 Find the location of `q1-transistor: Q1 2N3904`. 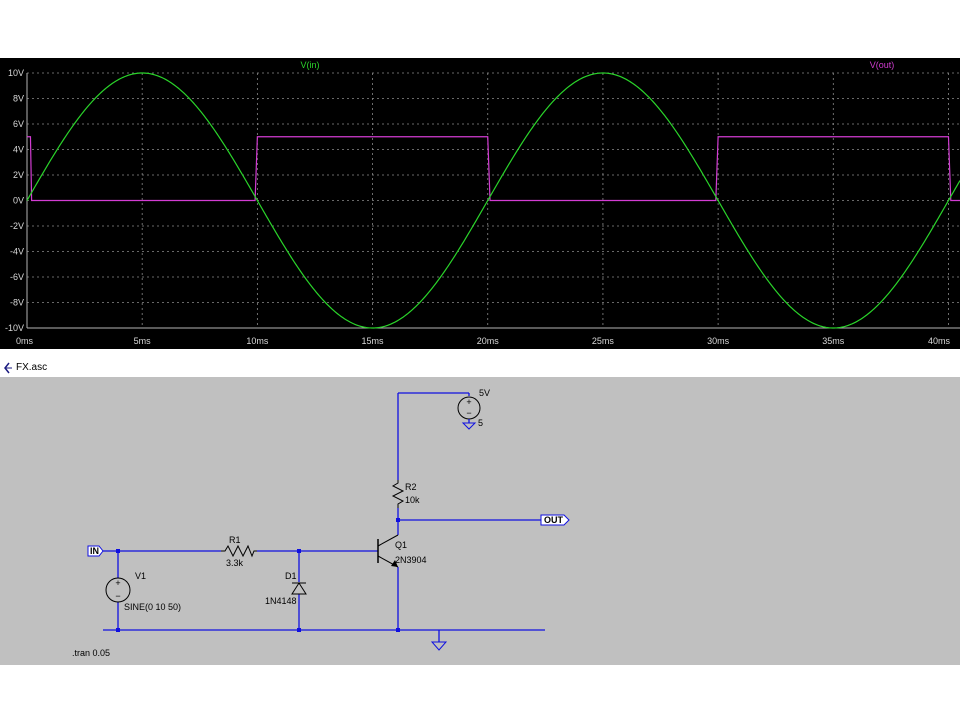

q1-transistor: Q1 2N3904 is located at coordinates (402, 551).